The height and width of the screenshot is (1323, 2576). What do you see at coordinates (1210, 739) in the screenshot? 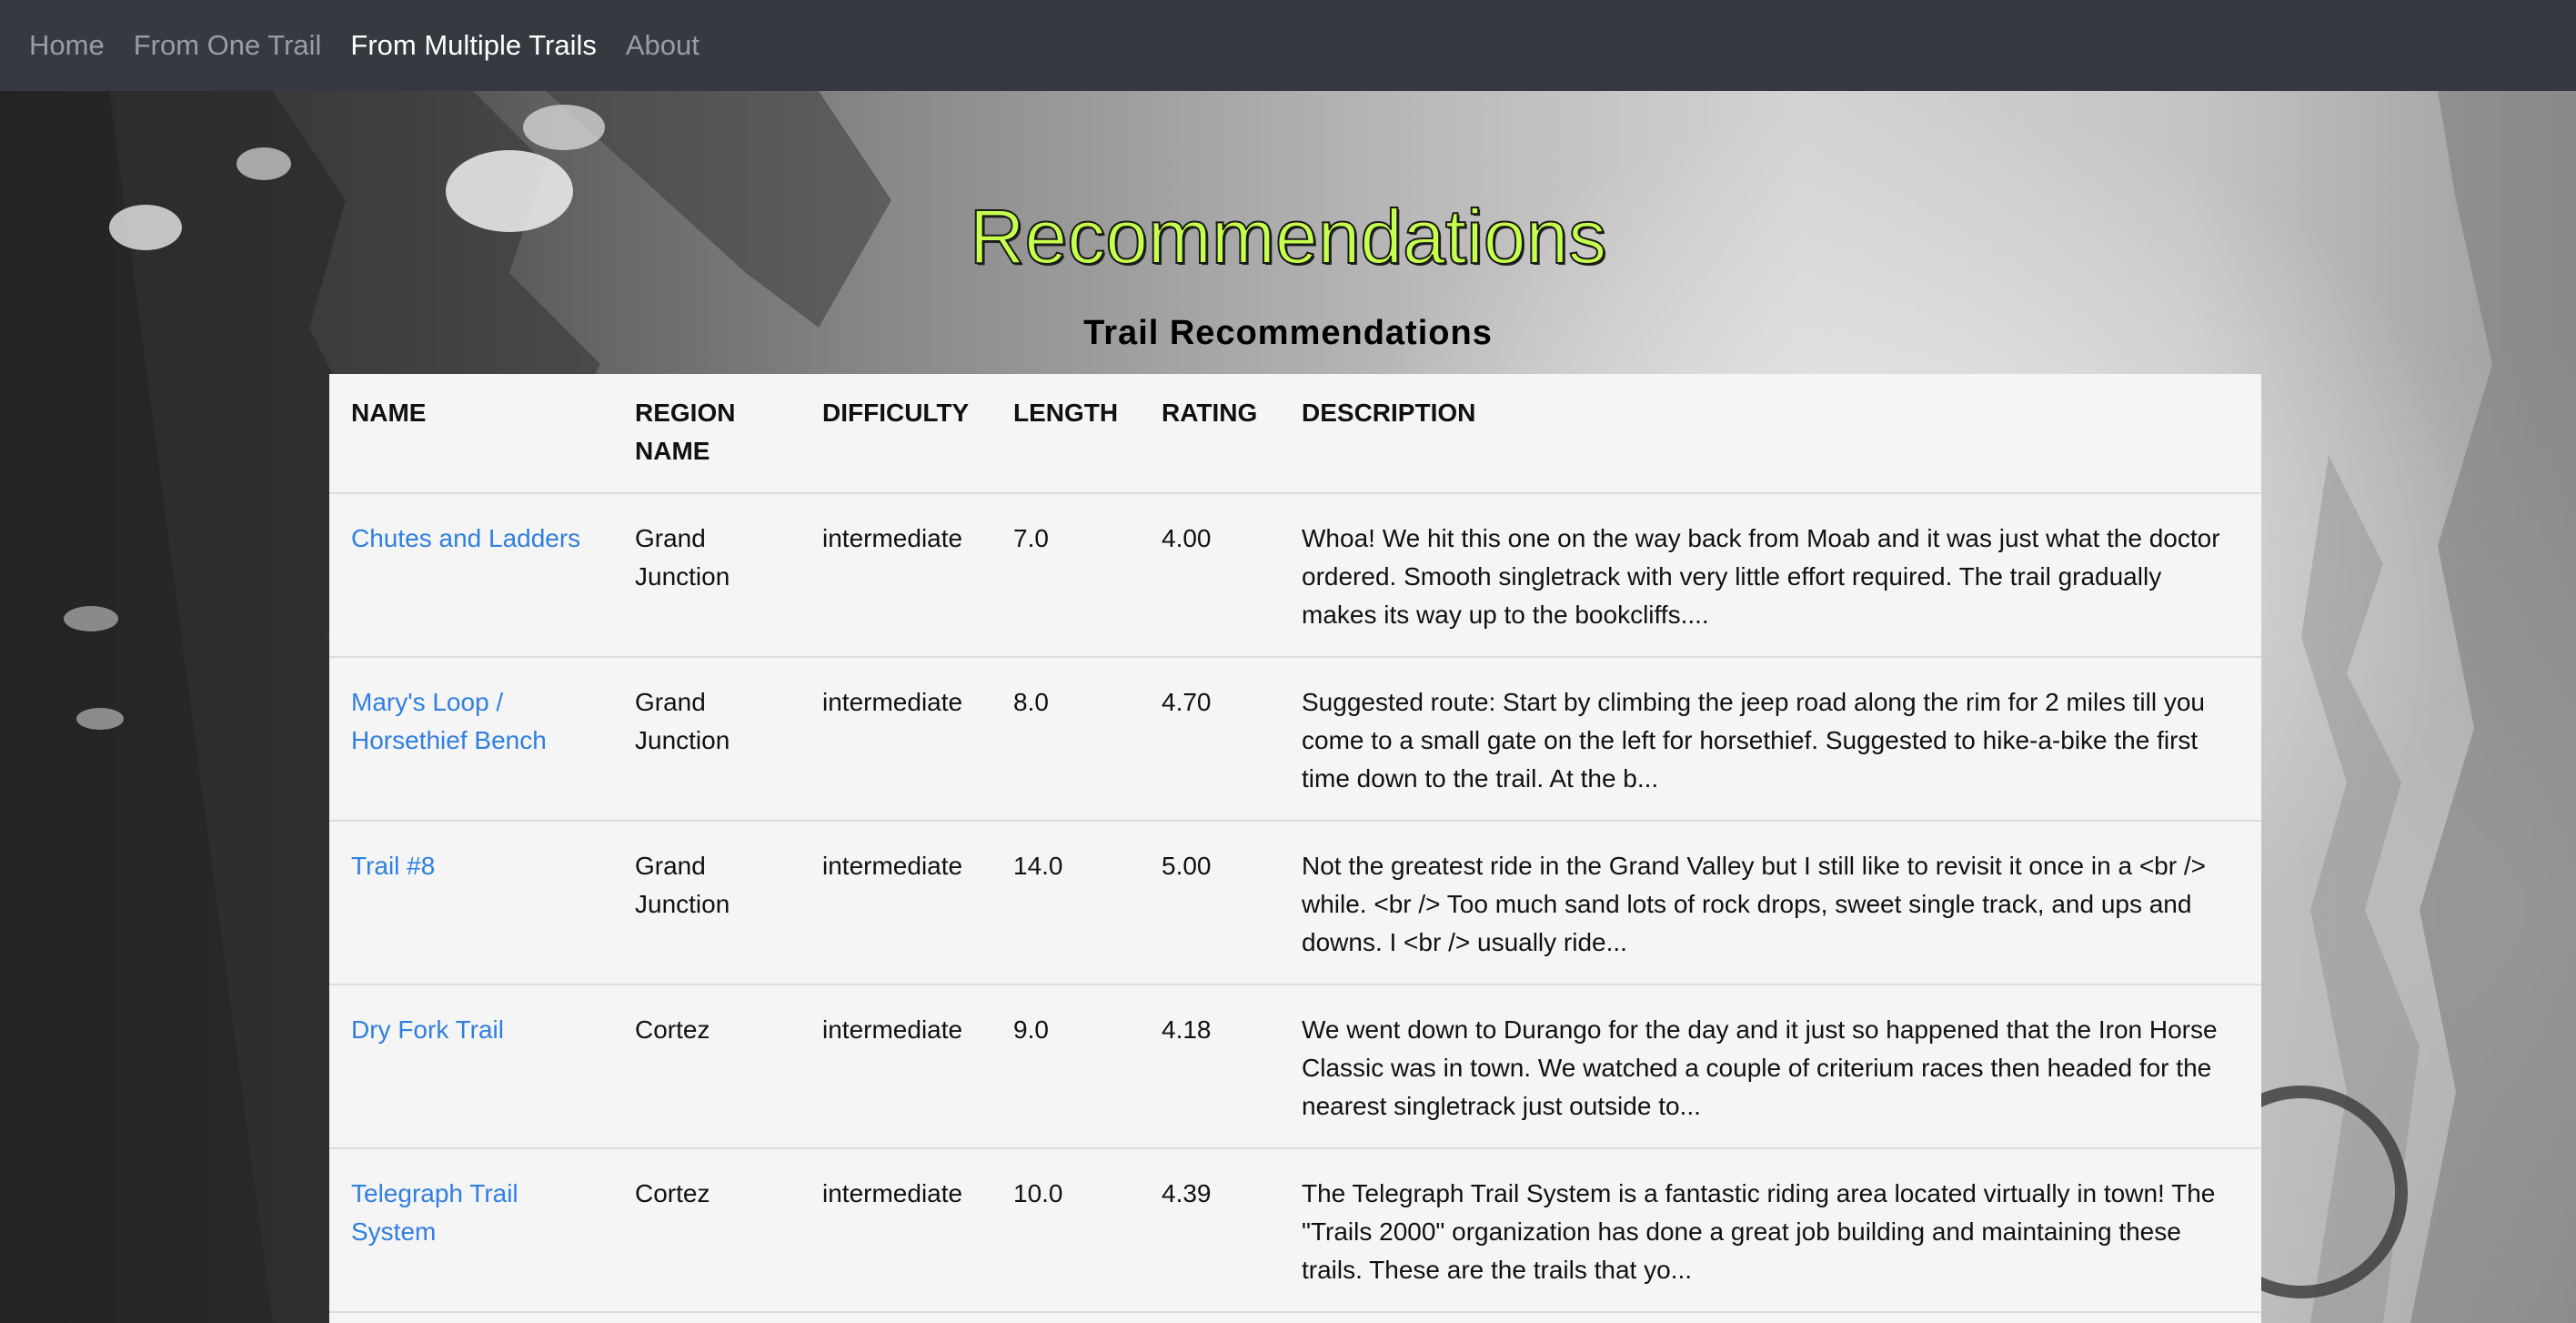
I see `cell-rating: 4.70` at bounding box center [1210, 739].